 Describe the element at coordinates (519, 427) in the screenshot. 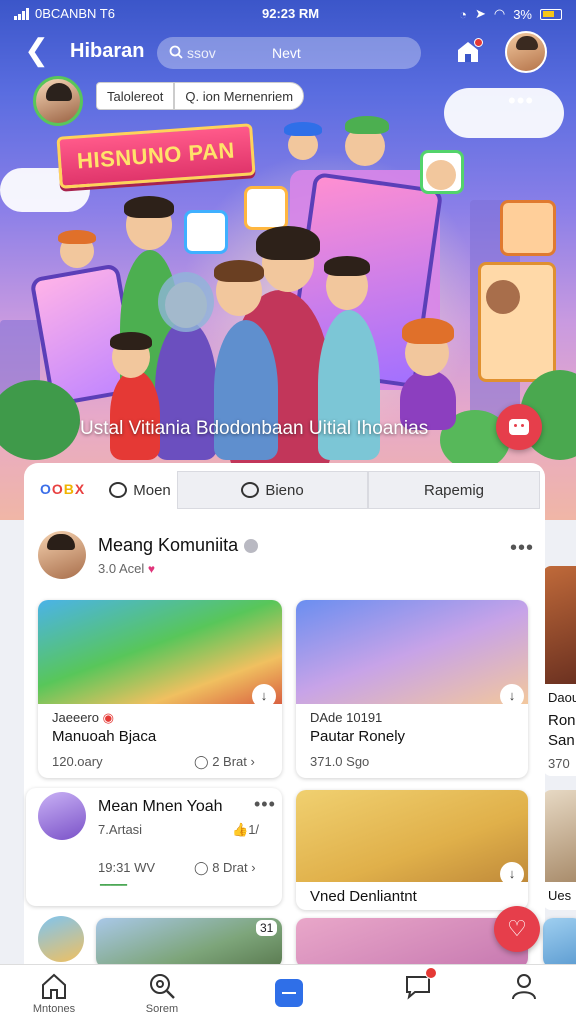

I see `live-button` at that location.